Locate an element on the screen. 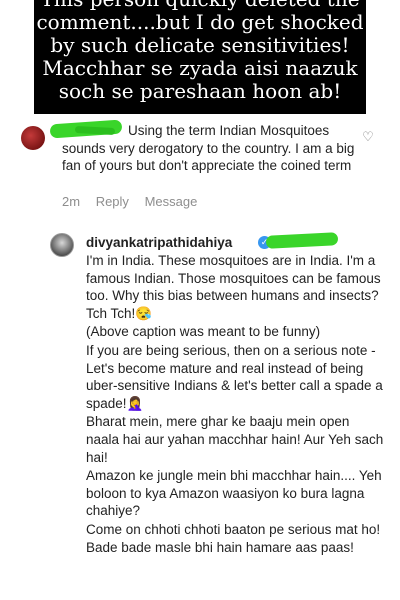  banner-line: comment....but I do get shocked is located at coordinates (200, 22).